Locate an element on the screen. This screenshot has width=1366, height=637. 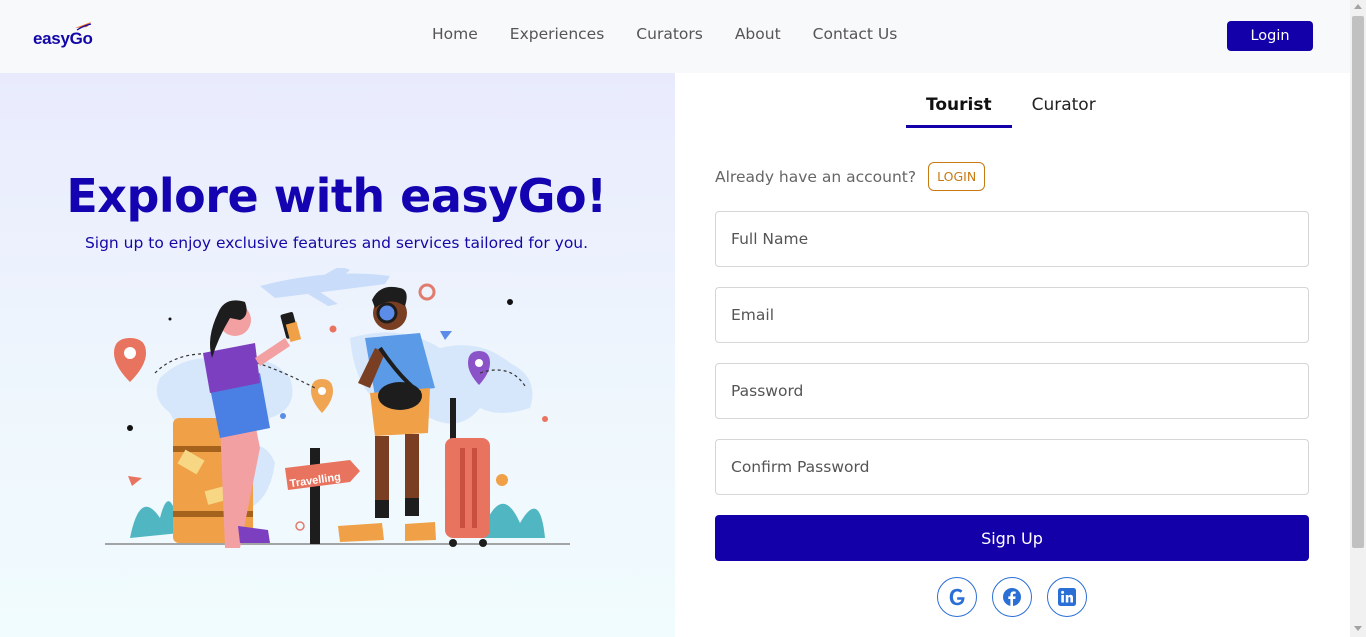
sign-up-button: Sign Up is located at coordinates (1012, 538).